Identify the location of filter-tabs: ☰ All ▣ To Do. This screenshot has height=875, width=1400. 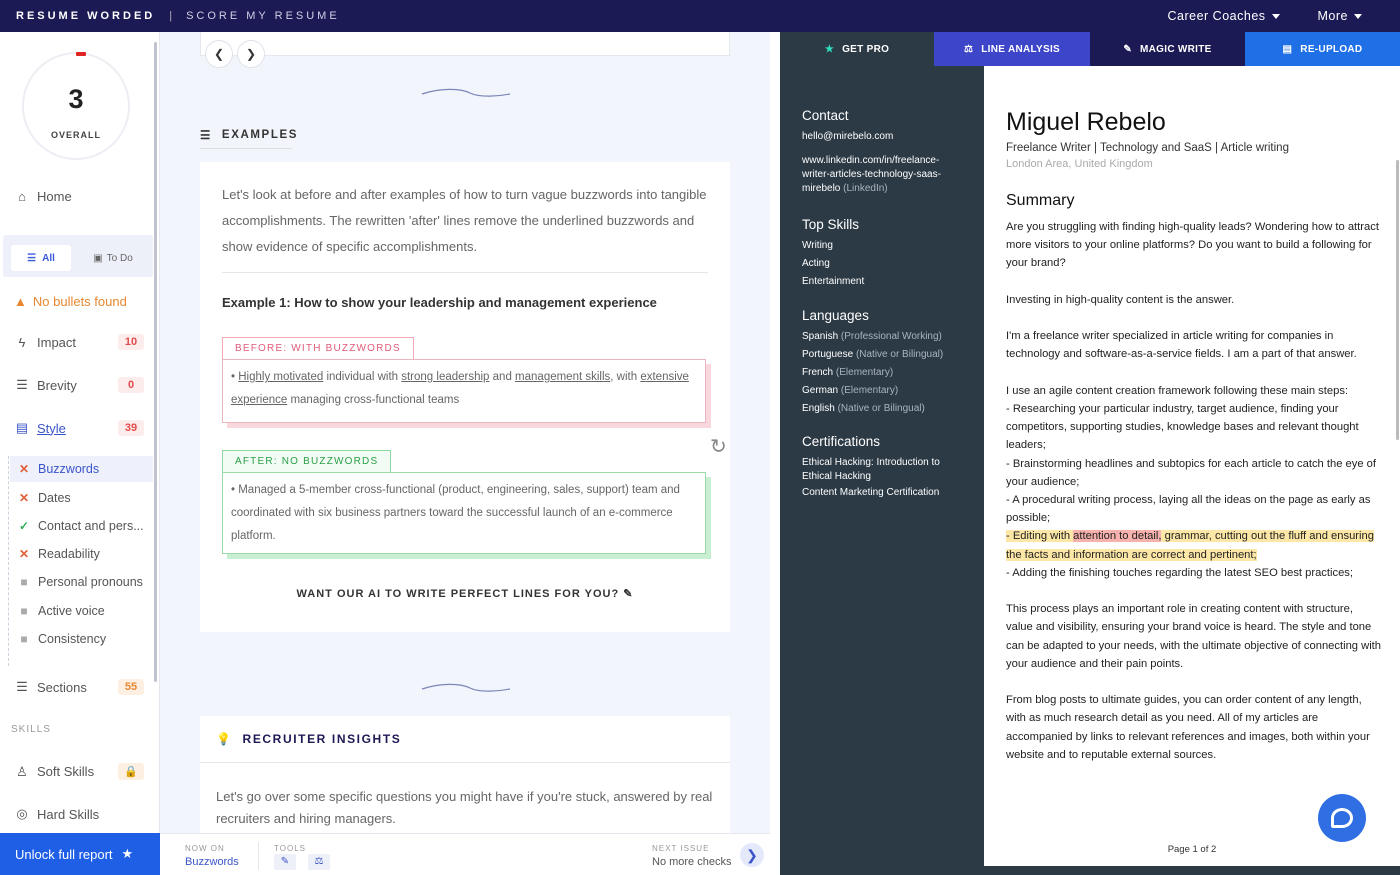
(78, 256).